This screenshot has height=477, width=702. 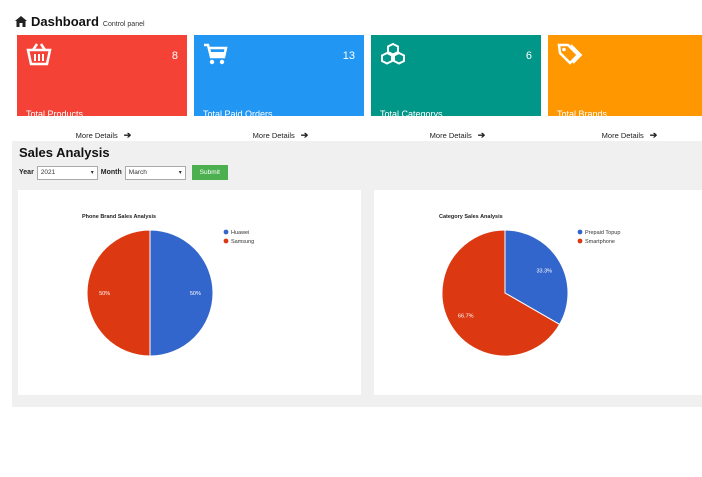 What do you see at coordinates (348, 56) in the screenshot?
I see `card-count: 13` at bounding box center [348, 56].